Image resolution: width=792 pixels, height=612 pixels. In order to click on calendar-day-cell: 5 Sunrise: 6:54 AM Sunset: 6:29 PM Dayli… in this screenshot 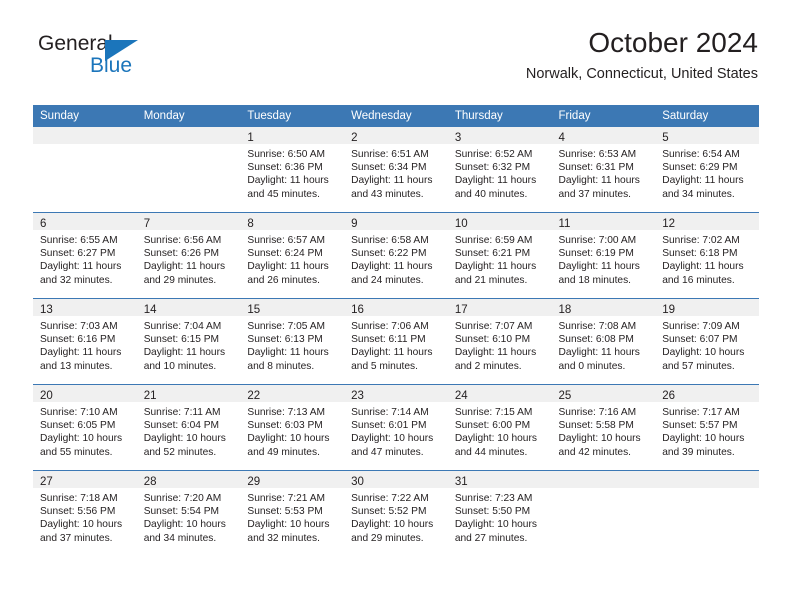, I will do `click(707, 170)`.